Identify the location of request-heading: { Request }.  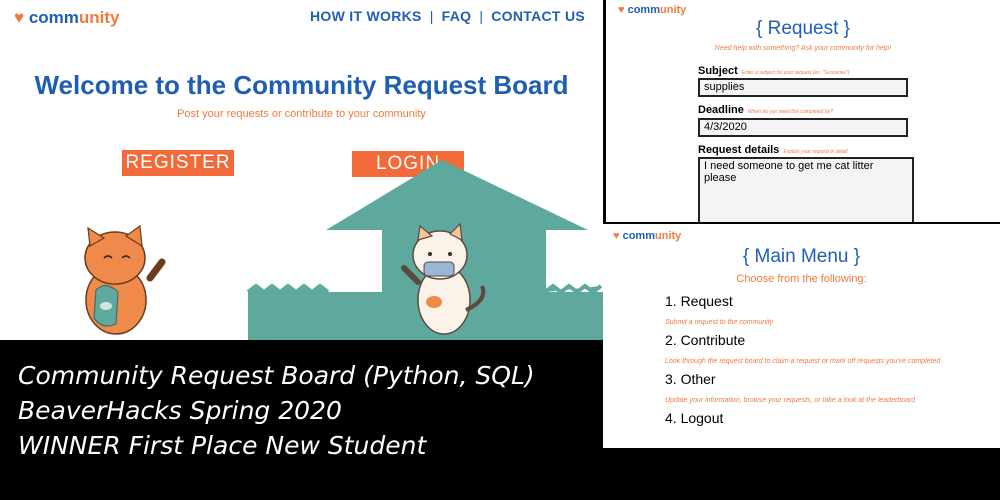
(803, 28).